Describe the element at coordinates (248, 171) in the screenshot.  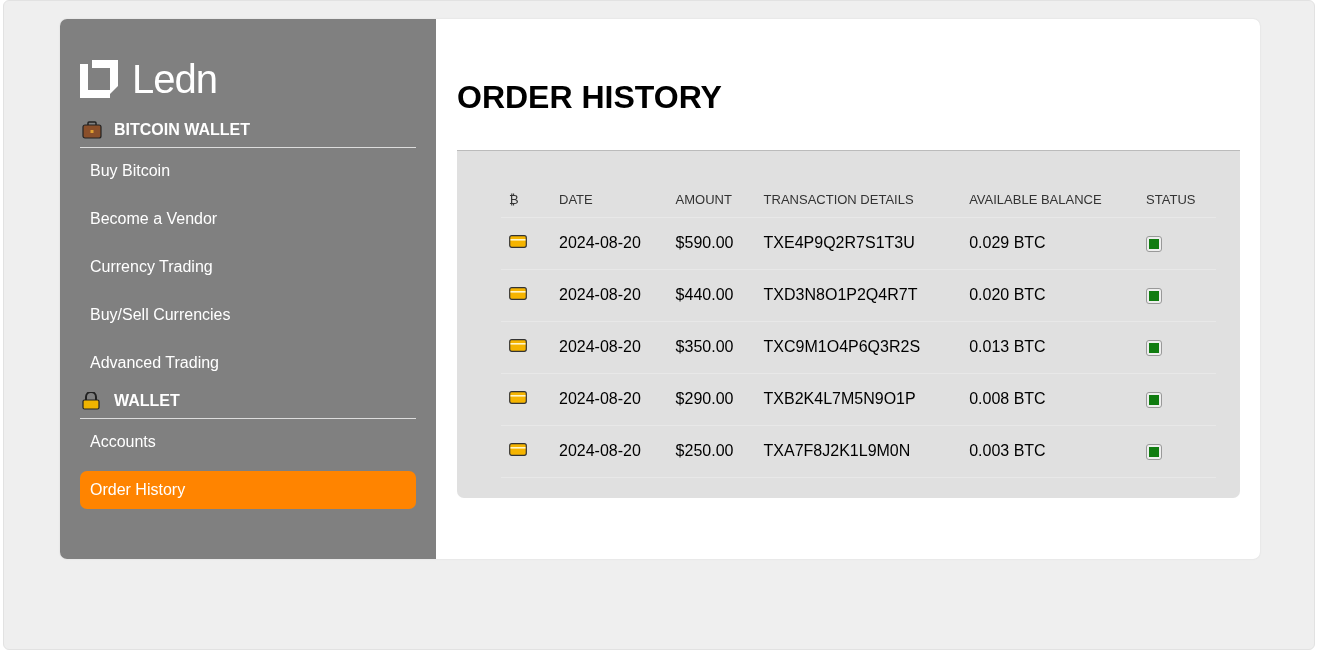
I see `nav-item: Buy Bitcoin` at that location.